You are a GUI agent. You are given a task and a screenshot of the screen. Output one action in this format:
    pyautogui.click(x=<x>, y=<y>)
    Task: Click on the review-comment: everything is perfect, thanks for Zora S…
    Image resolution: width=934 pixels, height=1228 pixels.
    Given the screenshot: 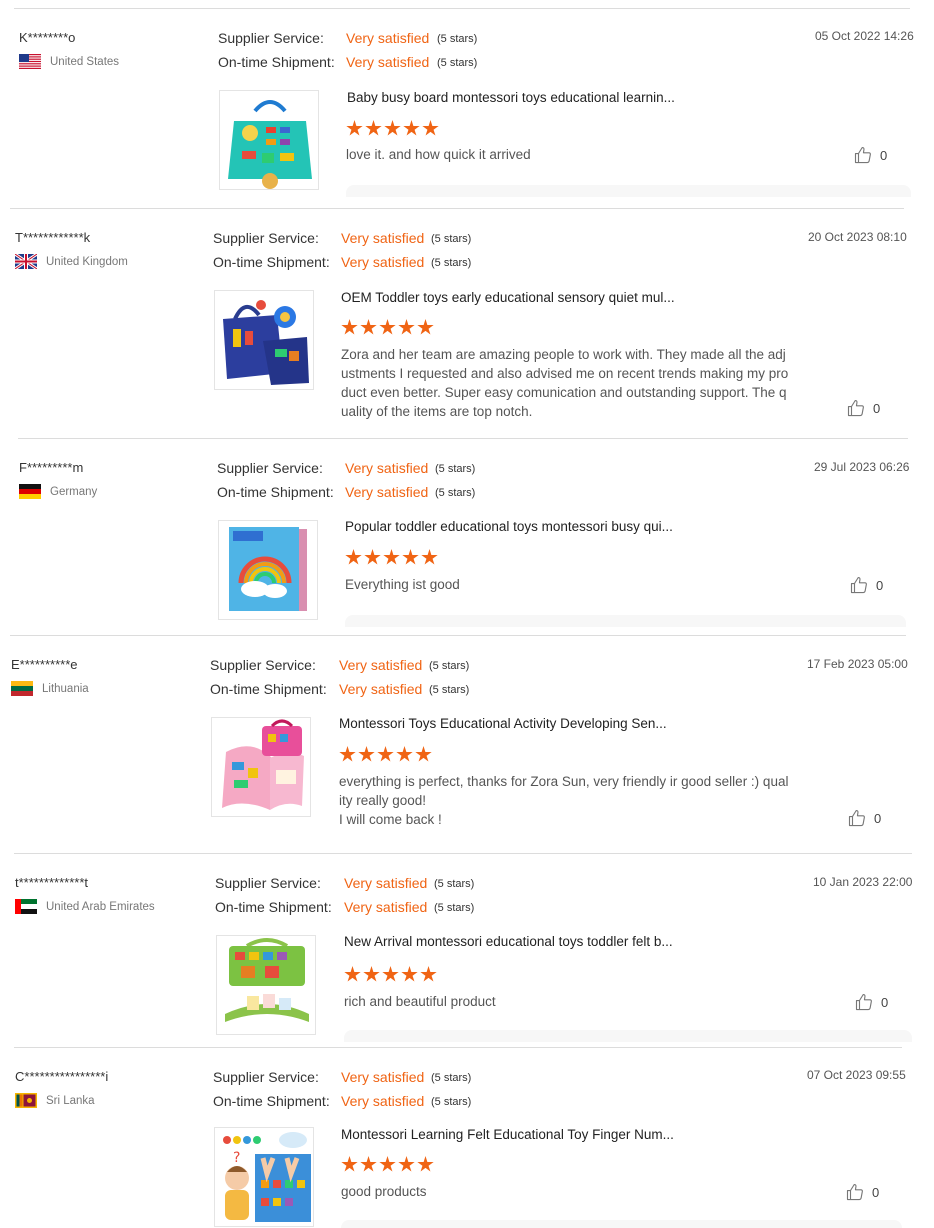 What is the action you would take?
    pyautogui.click(x=564, y=800)
    